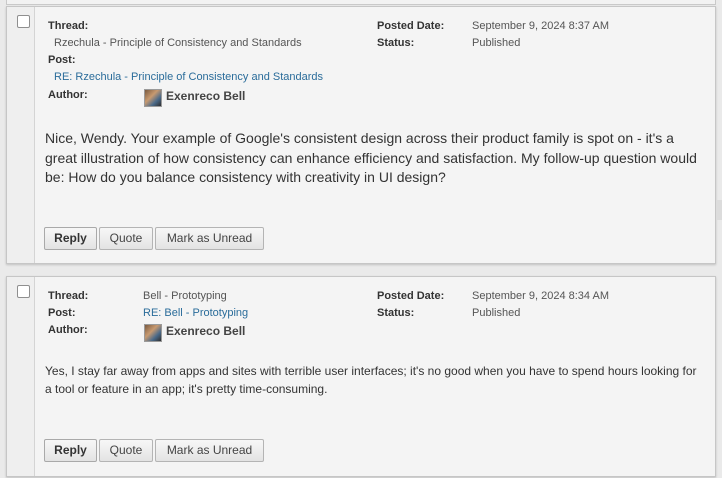 This screenshot has height=478, width=722. I want to click on posted-date-value: September 9, 2024 8:34 AM, so click(540, 296).